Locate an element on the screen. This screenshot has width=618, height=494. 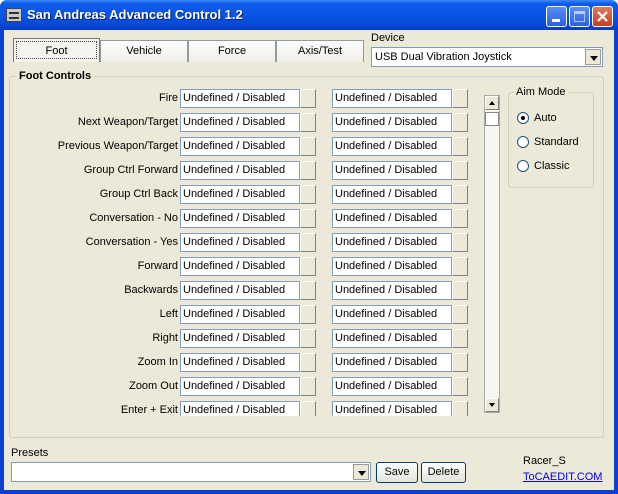
aim-mode-classic-radio: Classic is located at coordinates (552, 166).